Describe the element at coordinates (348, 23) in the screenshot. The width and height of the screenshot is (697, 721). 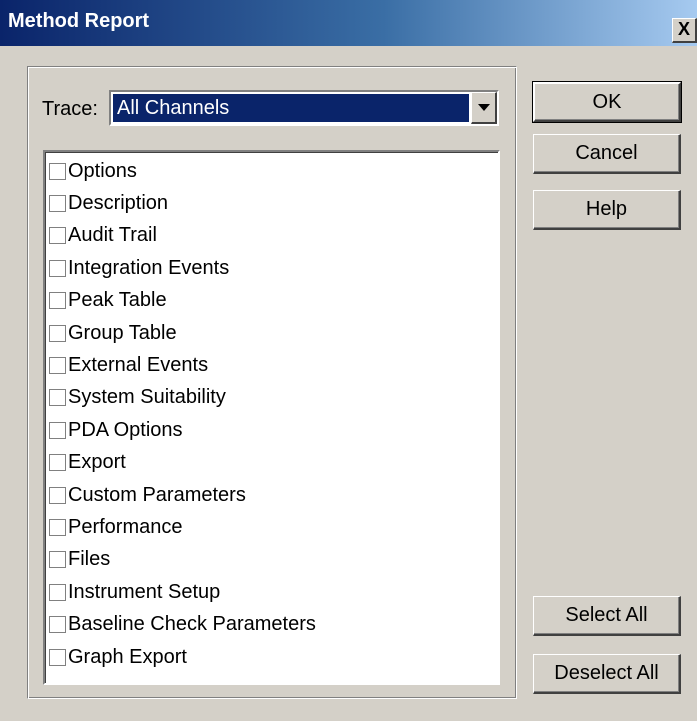
I see `title-bar: Method Report X` at that location.